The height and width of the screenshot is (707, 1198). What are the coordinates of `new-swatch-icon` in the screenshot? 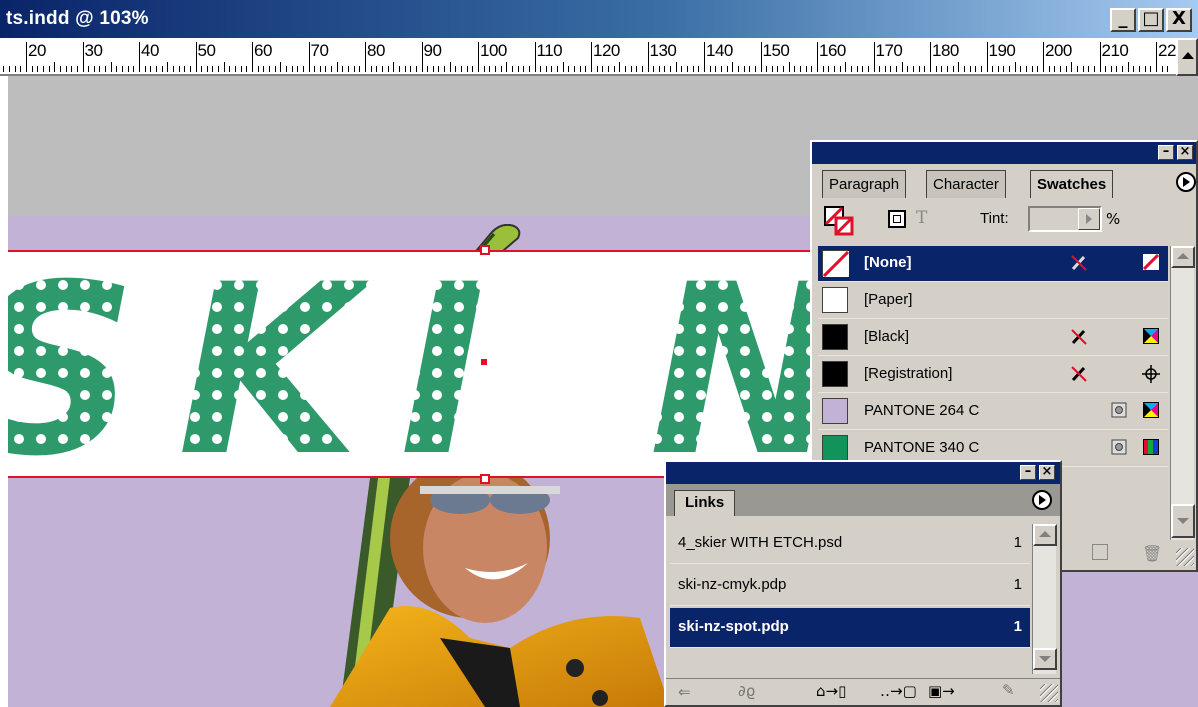 It's located at (1100, 552).